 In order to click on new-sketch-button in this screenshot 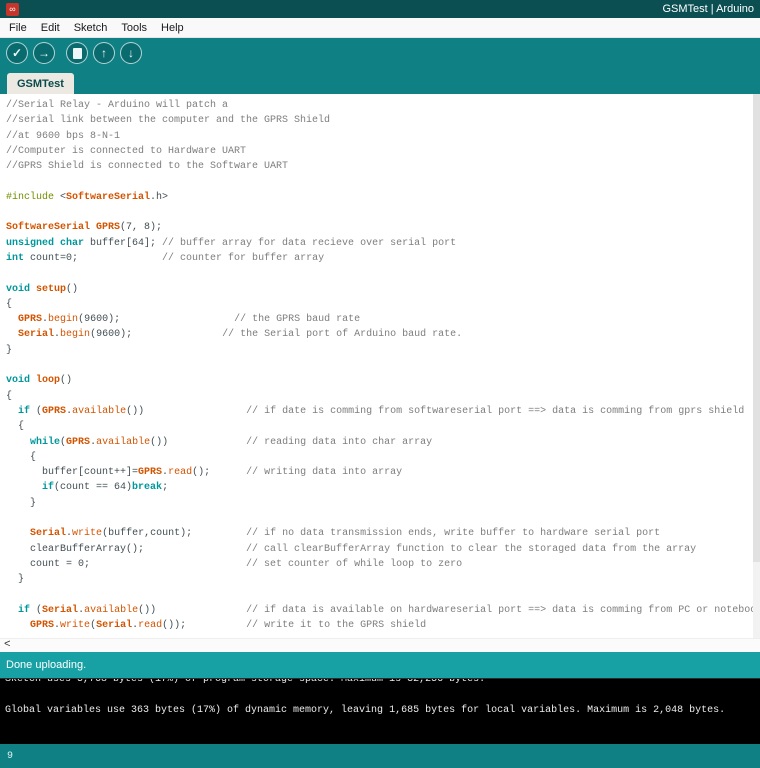, I will do `click(77, 53)`.